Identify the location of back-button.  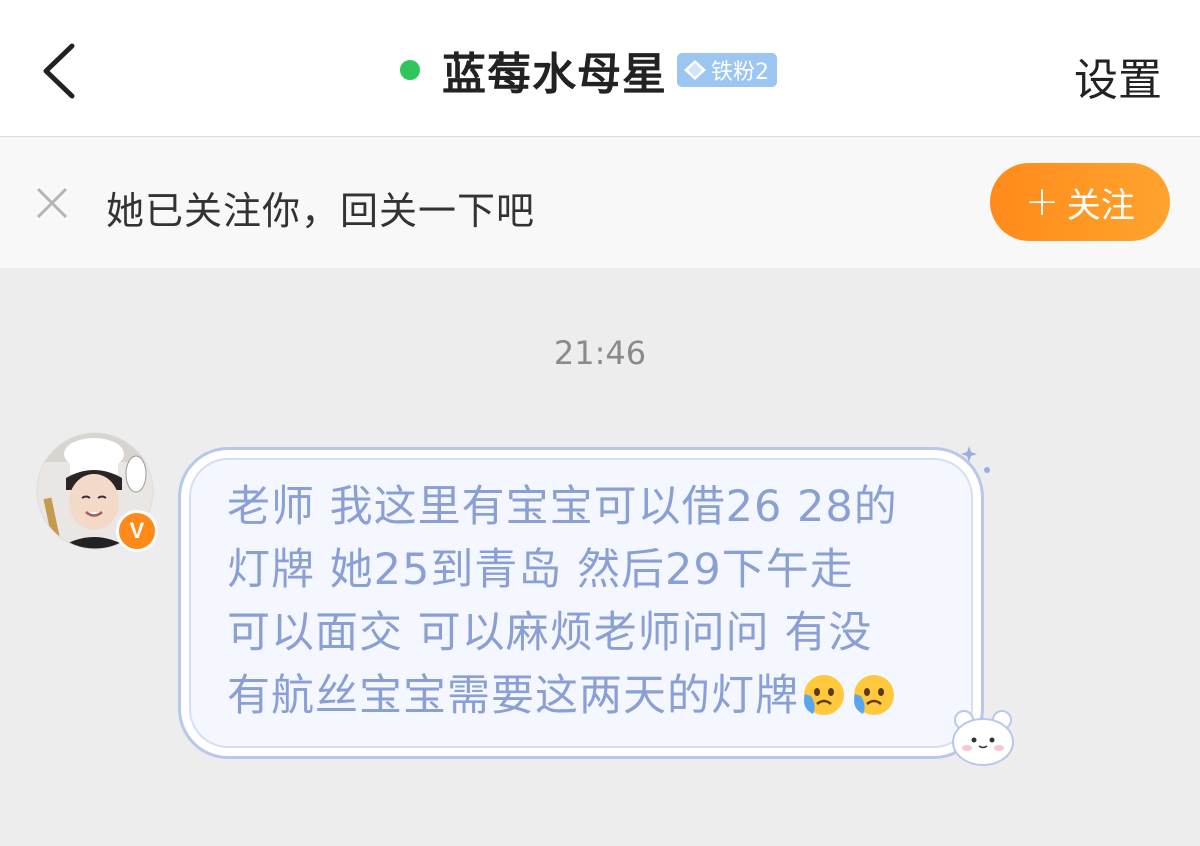
(60, 71).